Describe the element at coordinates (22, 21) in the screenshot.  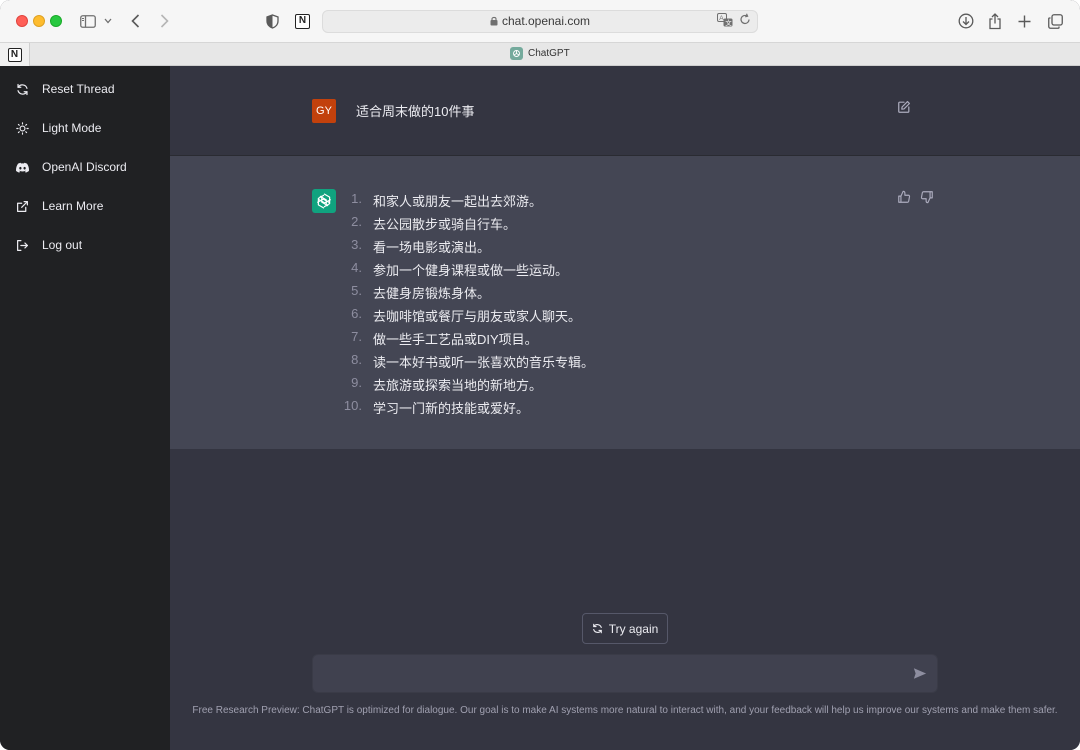
I see `close-window-button` at that location.